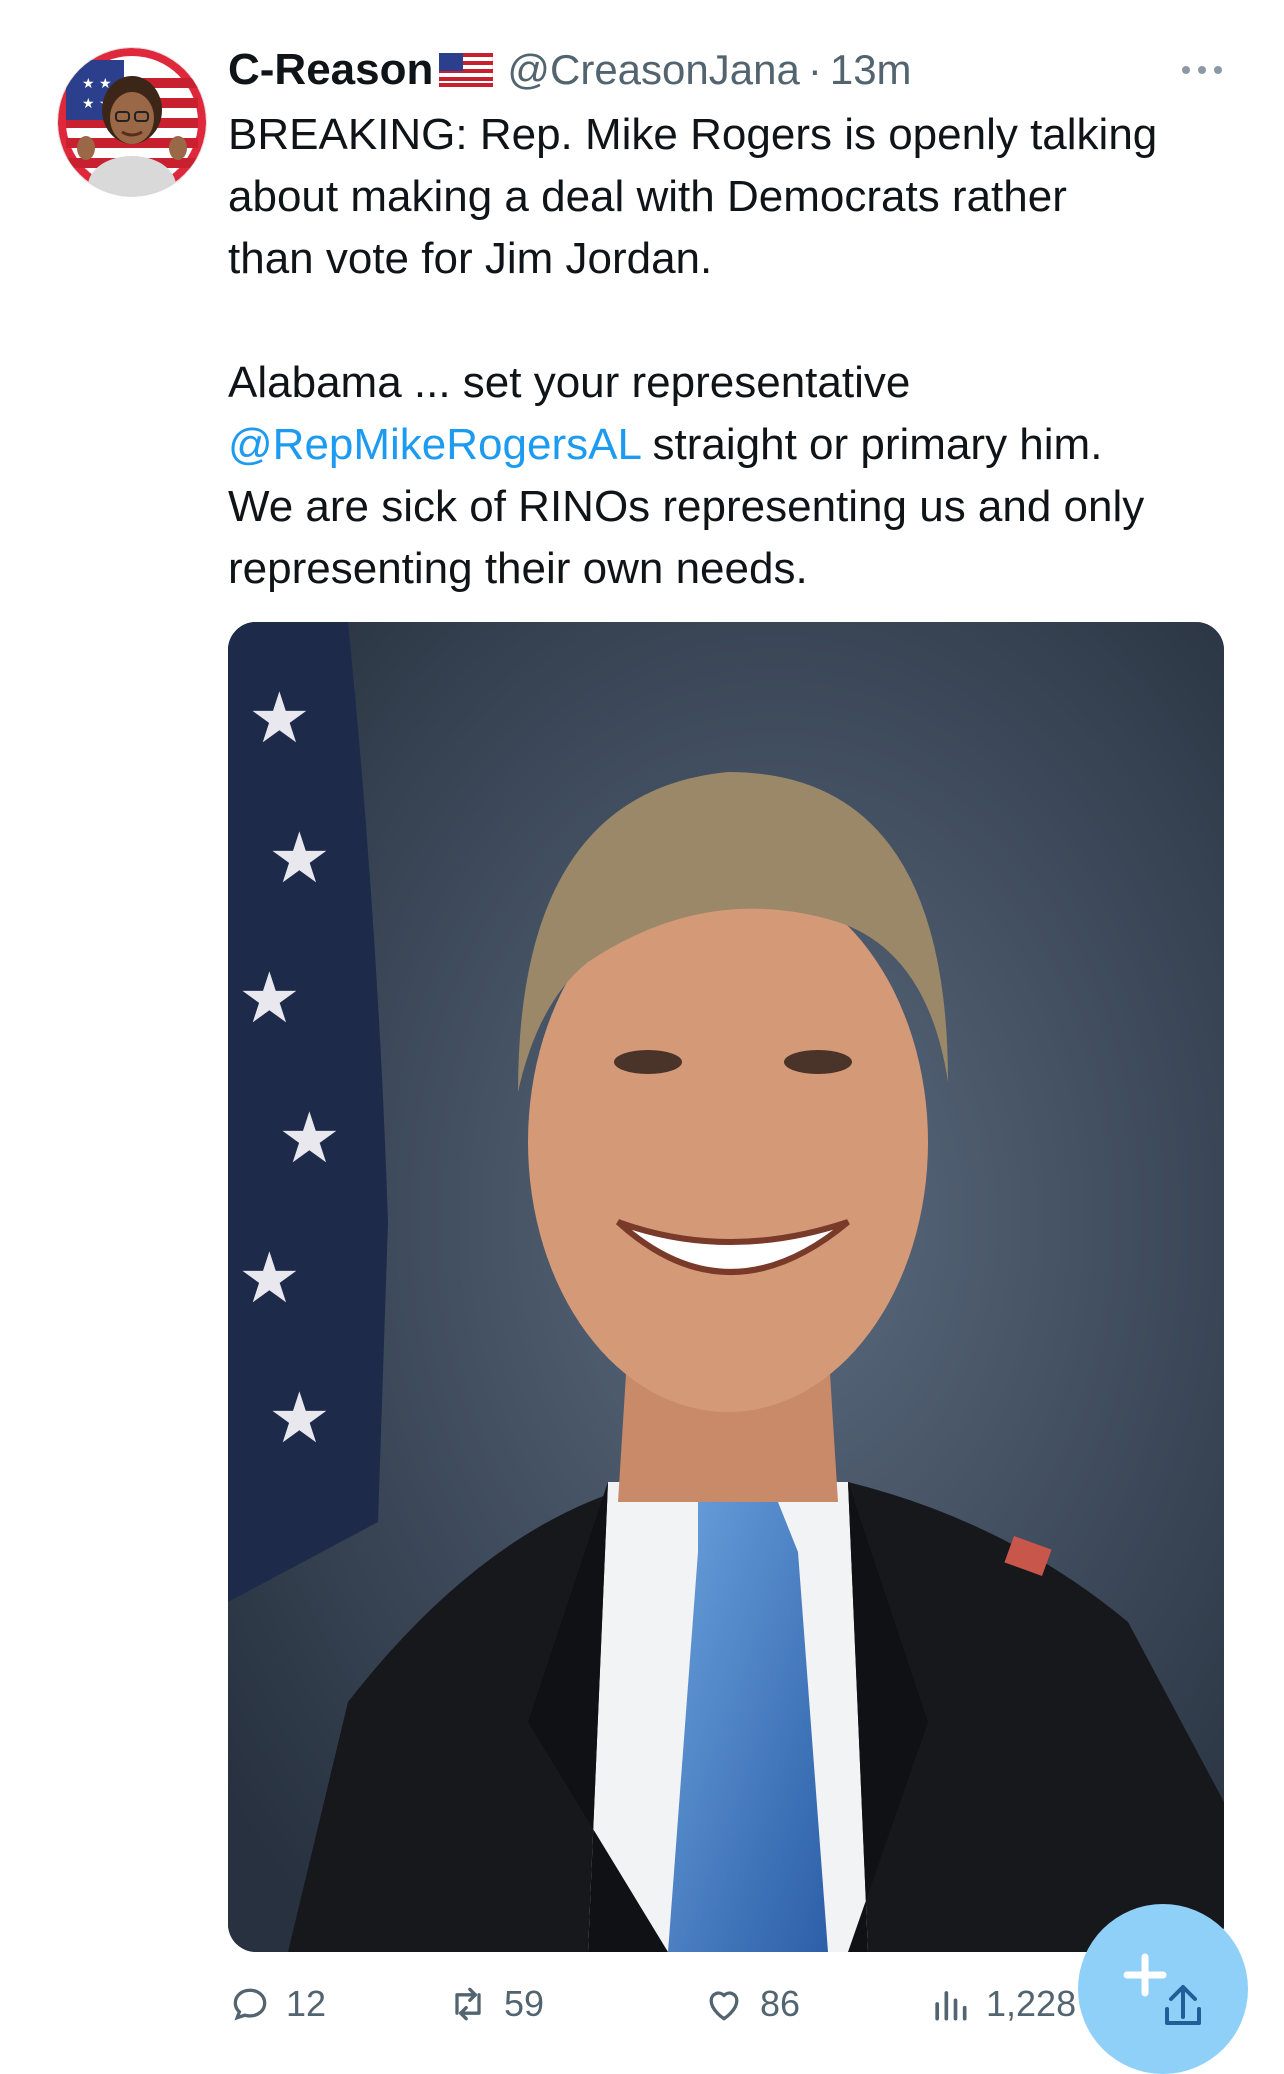 This screenshot has width=1284, height=2074. I want to click on tweet-actions: 12 59 86 1,228, so click(658, 2004).